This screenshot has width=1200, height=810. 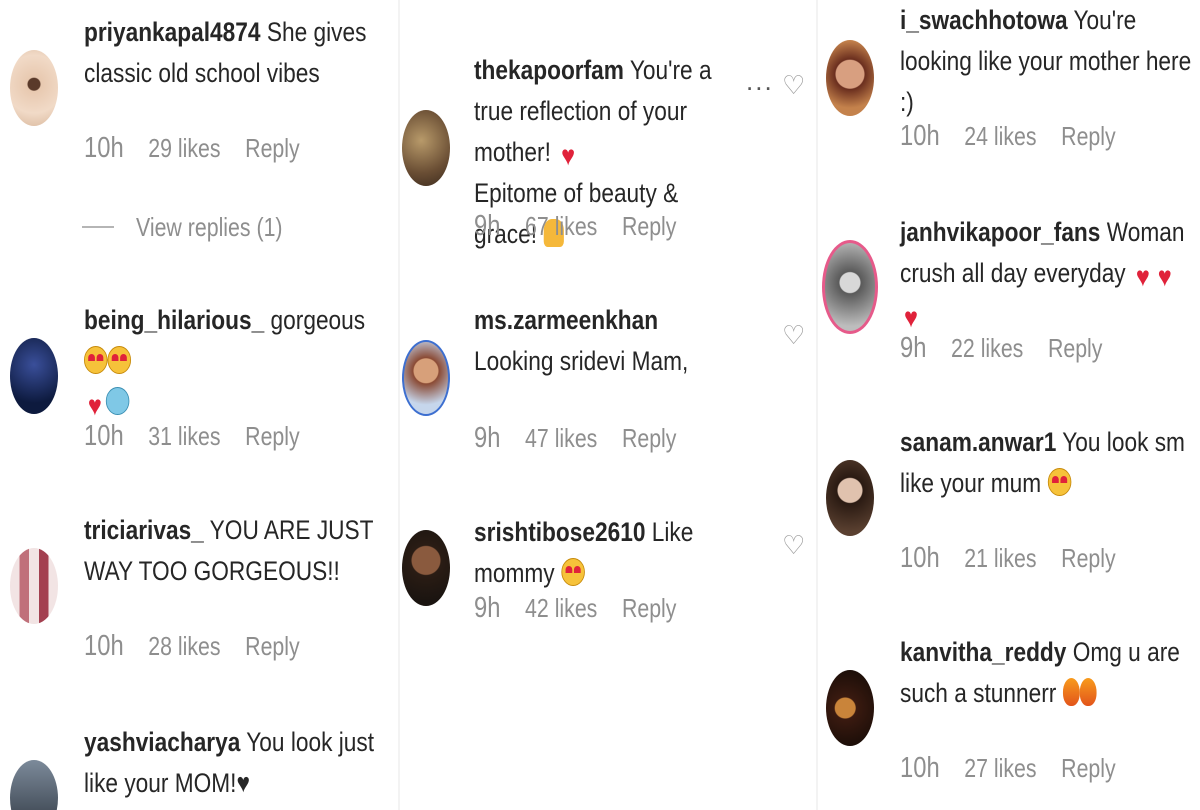 I want to click on comment-meta: 9h 47 likes Reply, so click(x=587, y=438).